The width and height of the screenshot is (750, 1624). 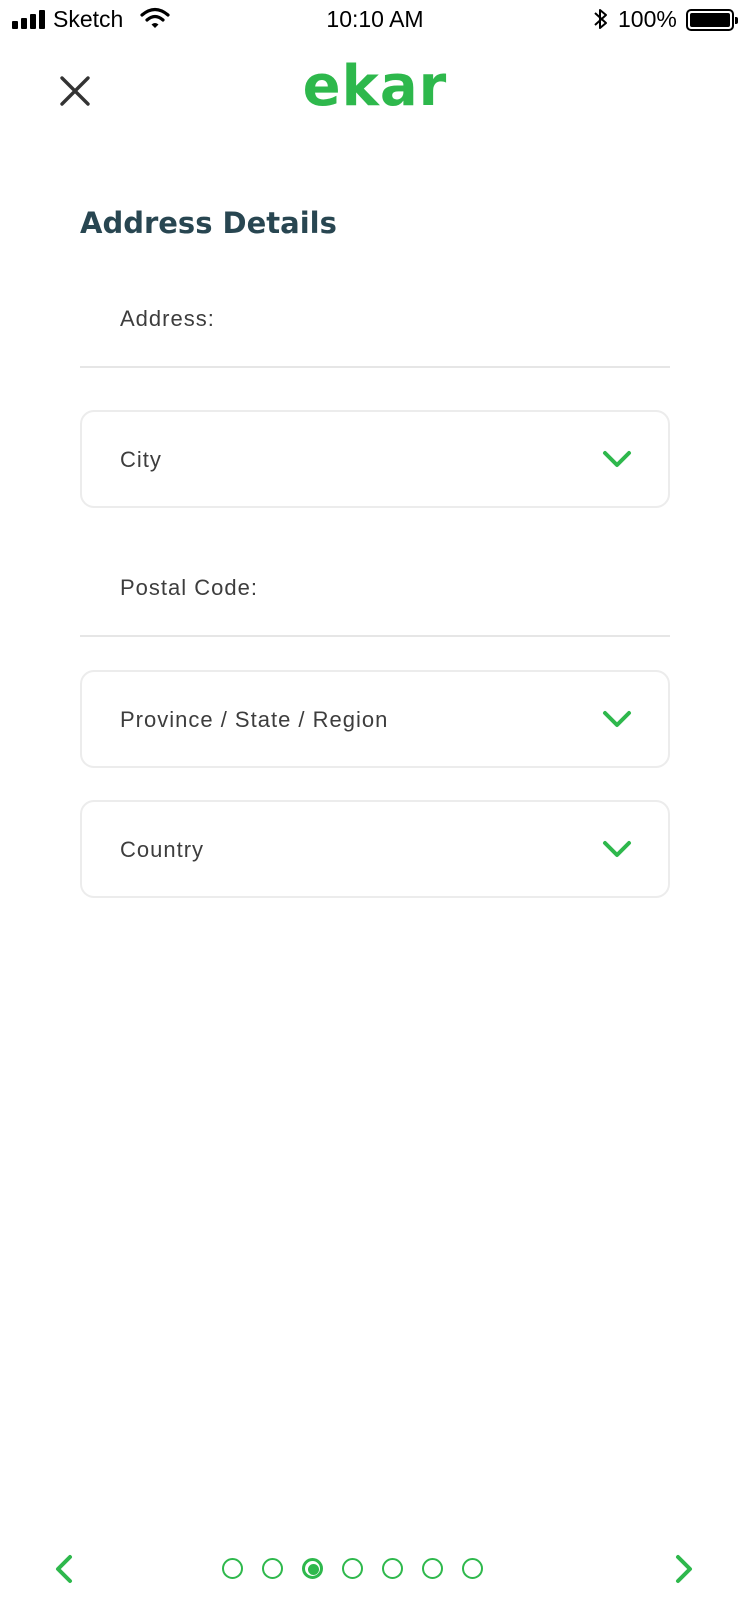 What do you see at coordinates (162, 849) in the screenshot?
I see `country-label: Country` at bounding box center [162, 849].